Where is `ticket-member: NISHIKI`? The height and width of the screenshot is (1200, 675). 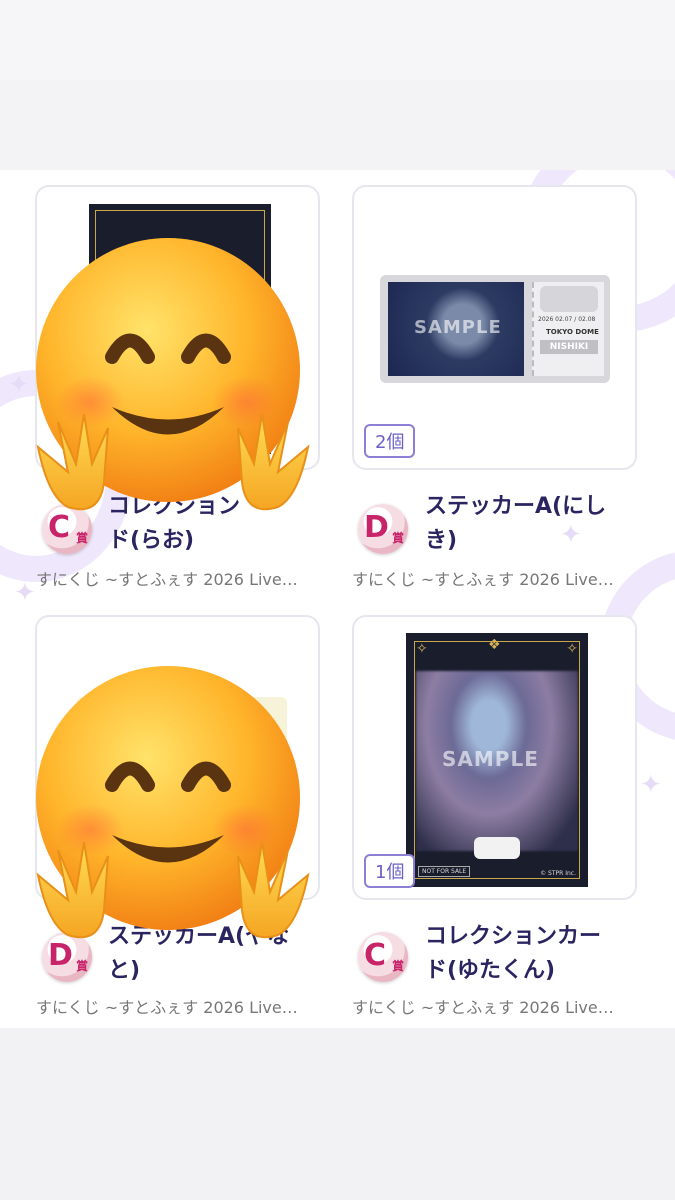
ticket-member: NISHIKI is located at coordinates (569, 347).